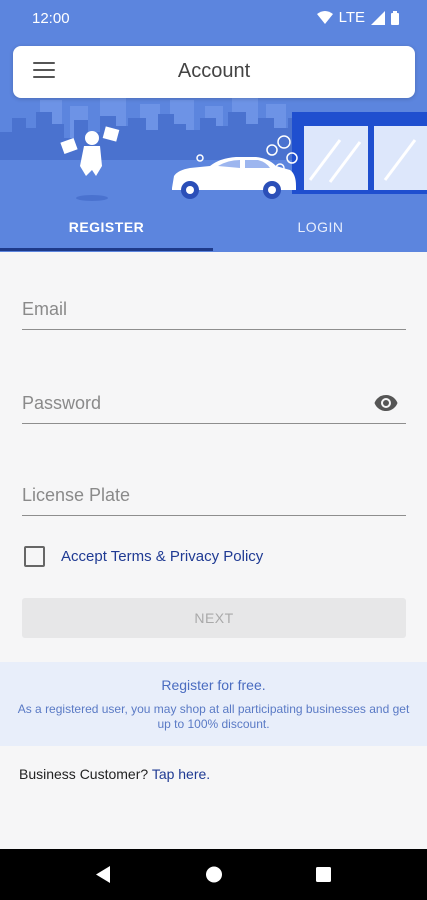 This screenshot has width=427, height=900. Describe the element at coordinates (378, 17) in the screenshot. I see `signal-icon` at that location.